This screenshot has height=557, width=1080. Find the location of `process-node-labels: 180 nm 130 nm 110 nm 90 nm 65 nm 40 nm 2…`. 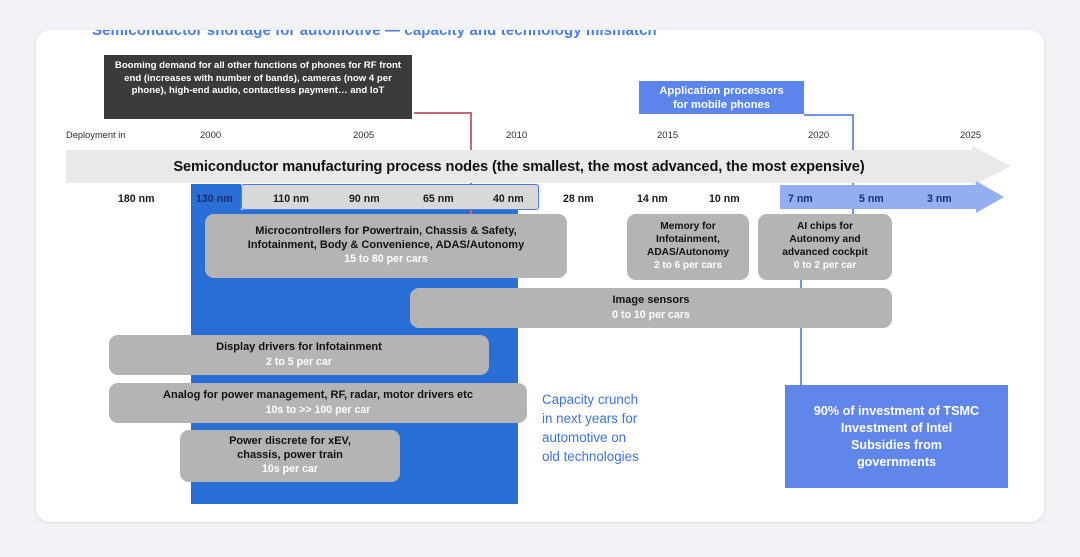

process-node-labels: 180 nm 130 nm 110 nm 90 nm 65 nm 40 nm 2… is located at coordinates (540, 200).